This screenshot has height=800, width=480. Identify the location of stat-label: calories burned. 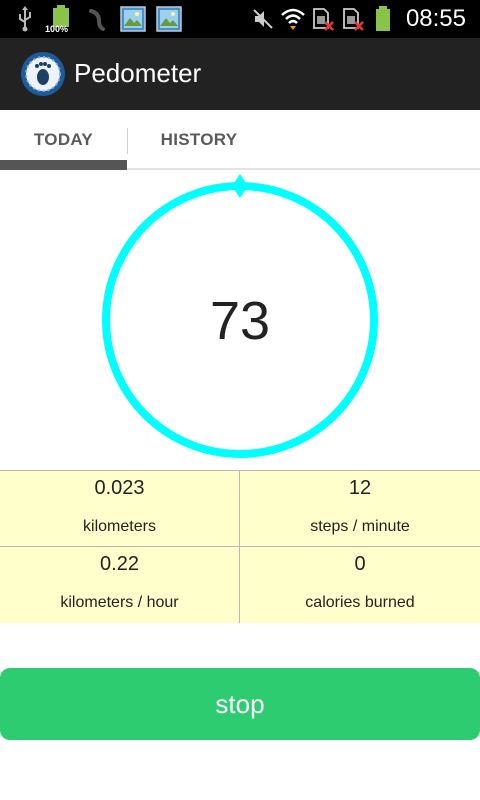
(360, 602).